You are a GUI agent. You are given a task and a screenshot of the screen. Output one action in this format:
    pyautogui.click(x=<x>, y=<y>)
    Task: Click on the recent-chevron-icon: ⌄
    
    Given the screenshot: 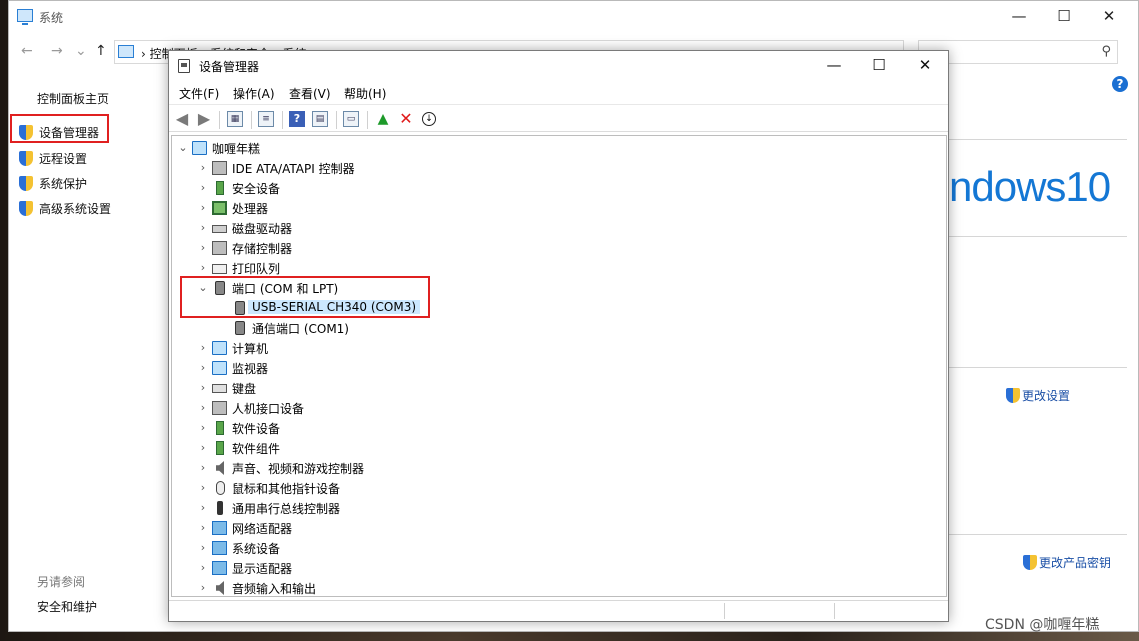 What is the action you would take?
    pyautogui.click(x=81, y=51)
    